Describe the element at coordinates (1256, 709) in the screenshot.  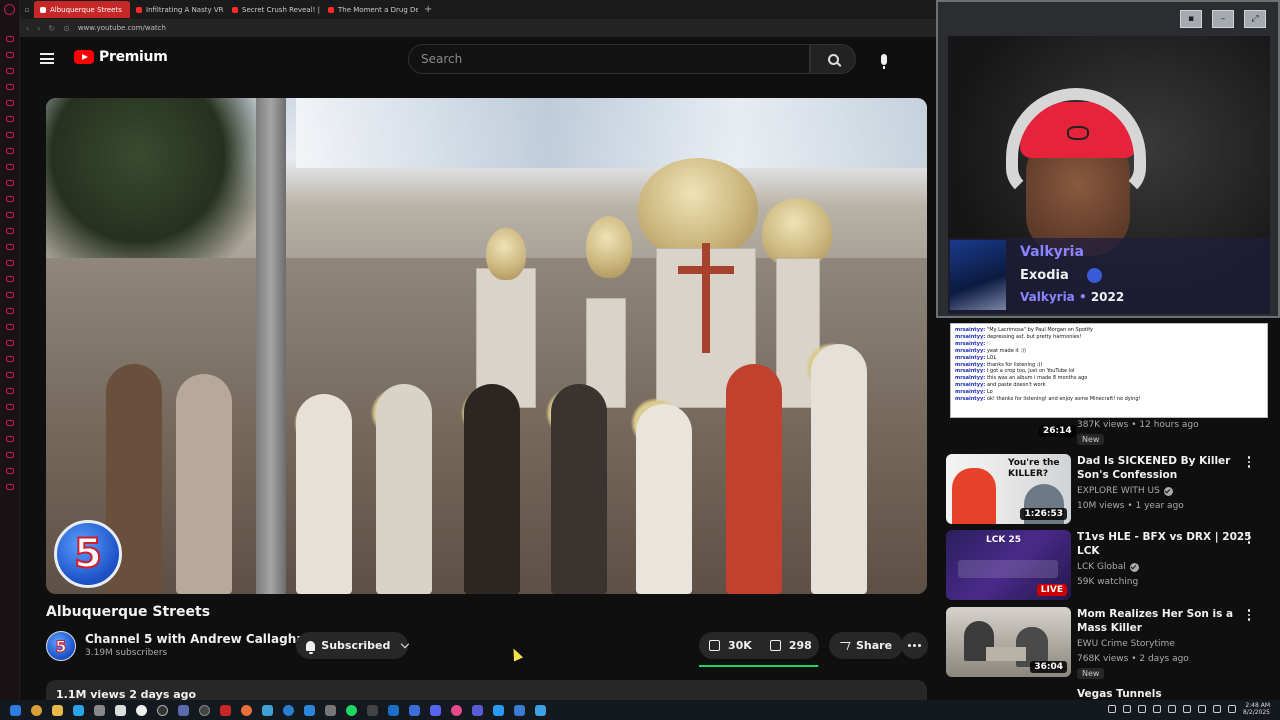
I see `system-clock: 2:48 AM 8/2/2025` at that location.